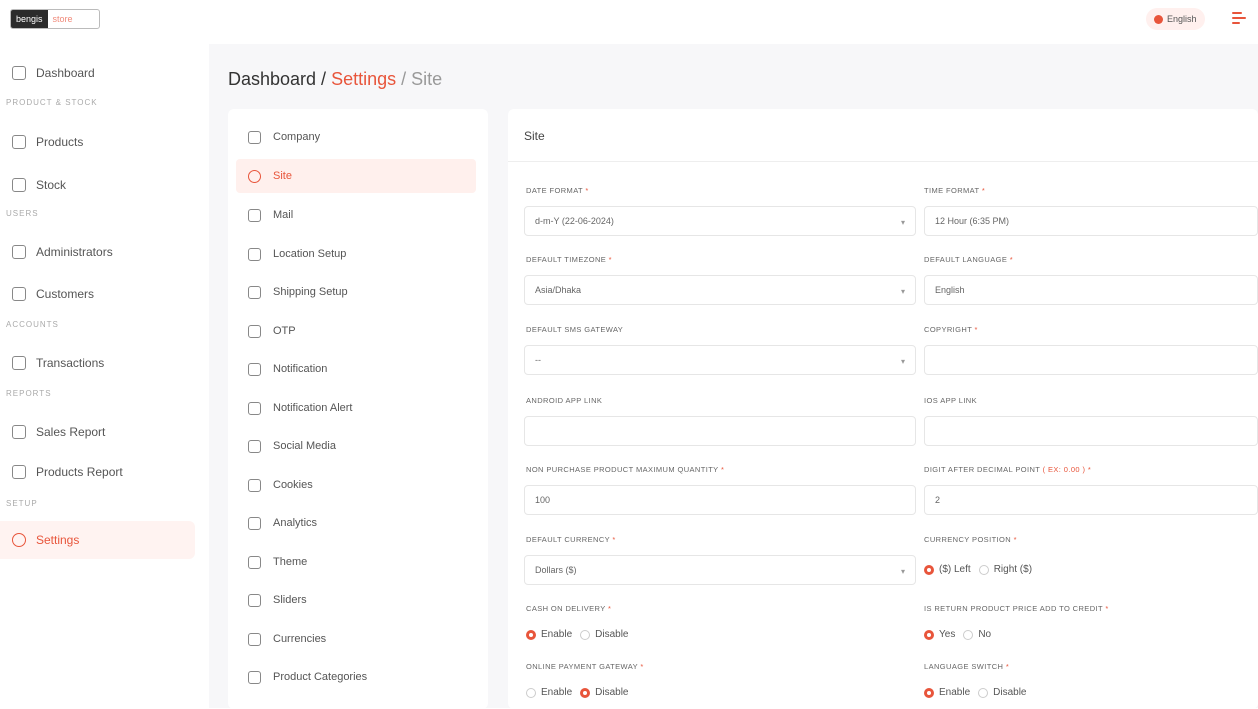 The image size is (1258, 709). What do you see at coordinates (254, 600) in the screenshot?
I see `sliders-icon` at bounding box center [254, 600].